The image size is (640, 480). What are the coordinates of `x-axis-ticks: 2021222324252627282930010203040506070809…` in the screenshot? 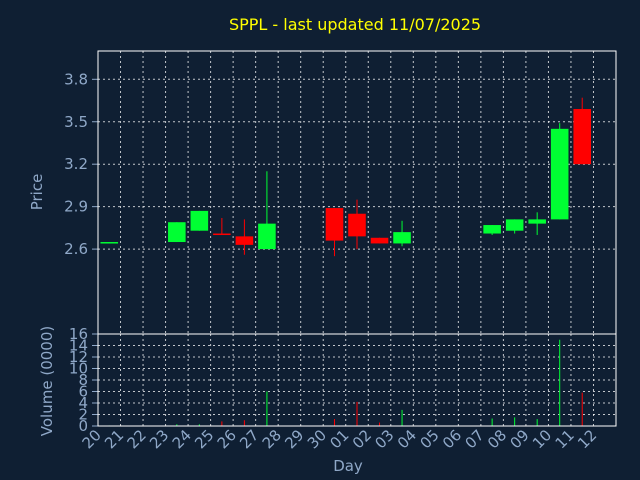 It's located at (340, 439).